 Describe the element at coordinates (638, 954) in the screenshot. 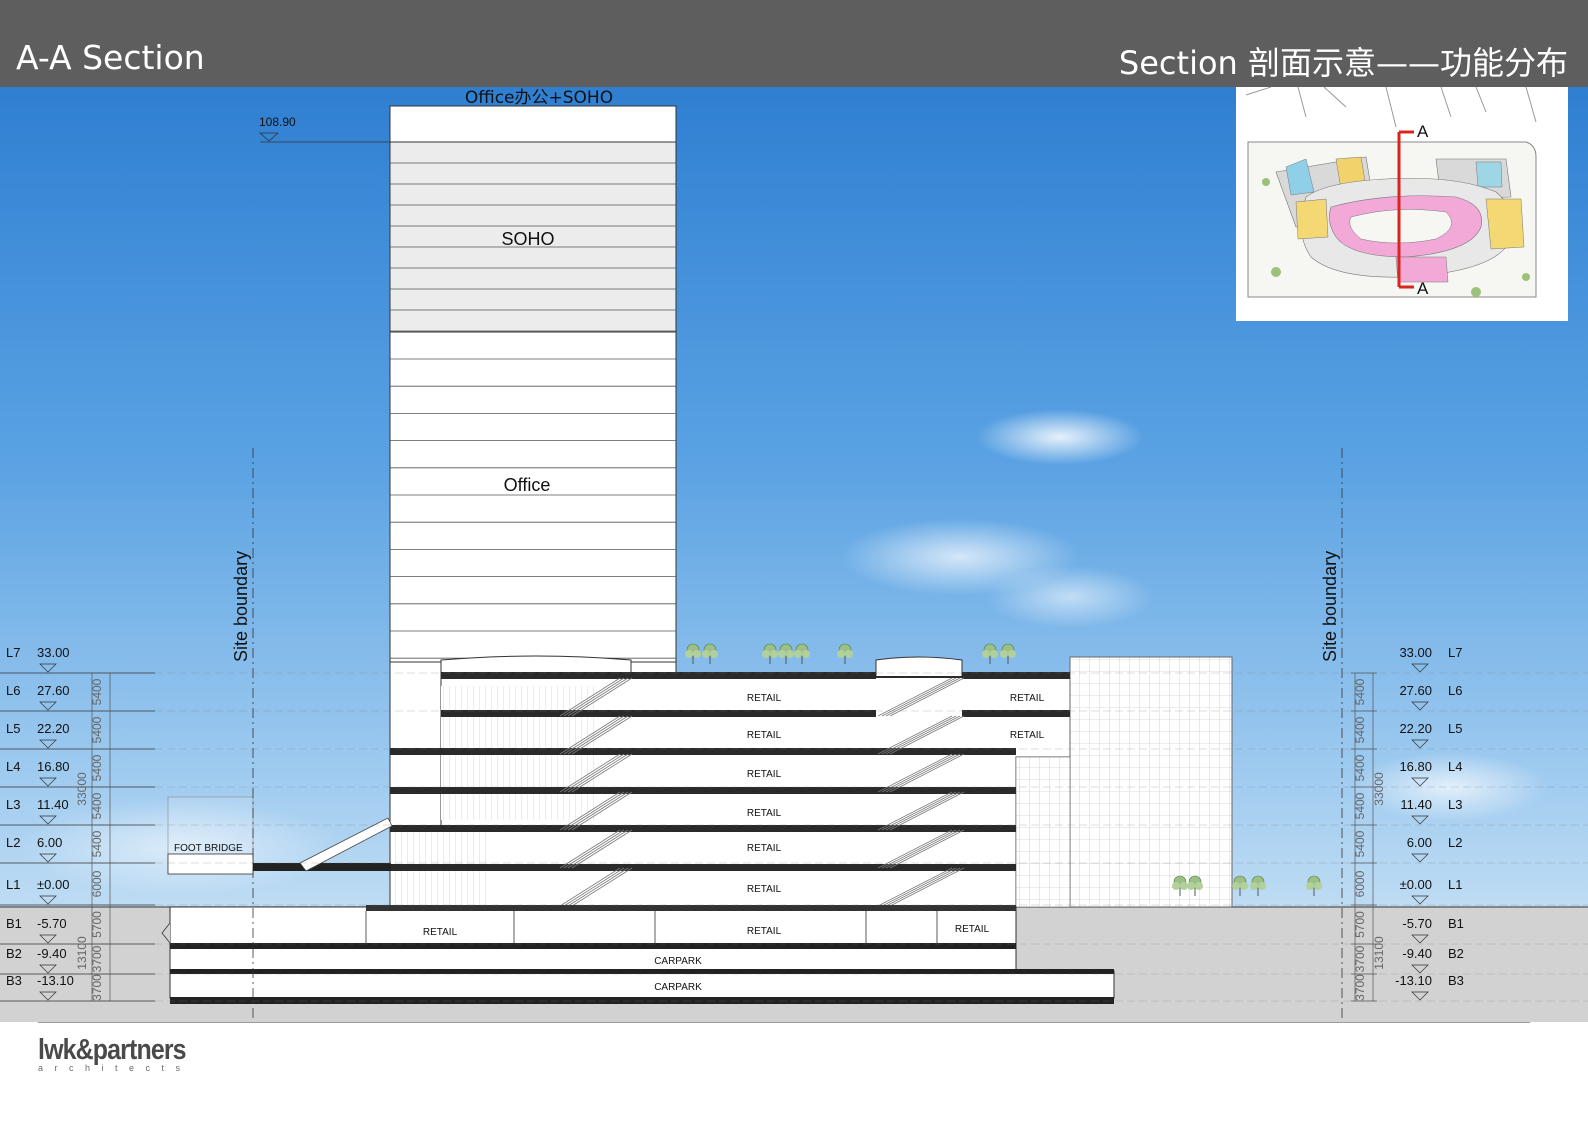

I see `basement` at that location.